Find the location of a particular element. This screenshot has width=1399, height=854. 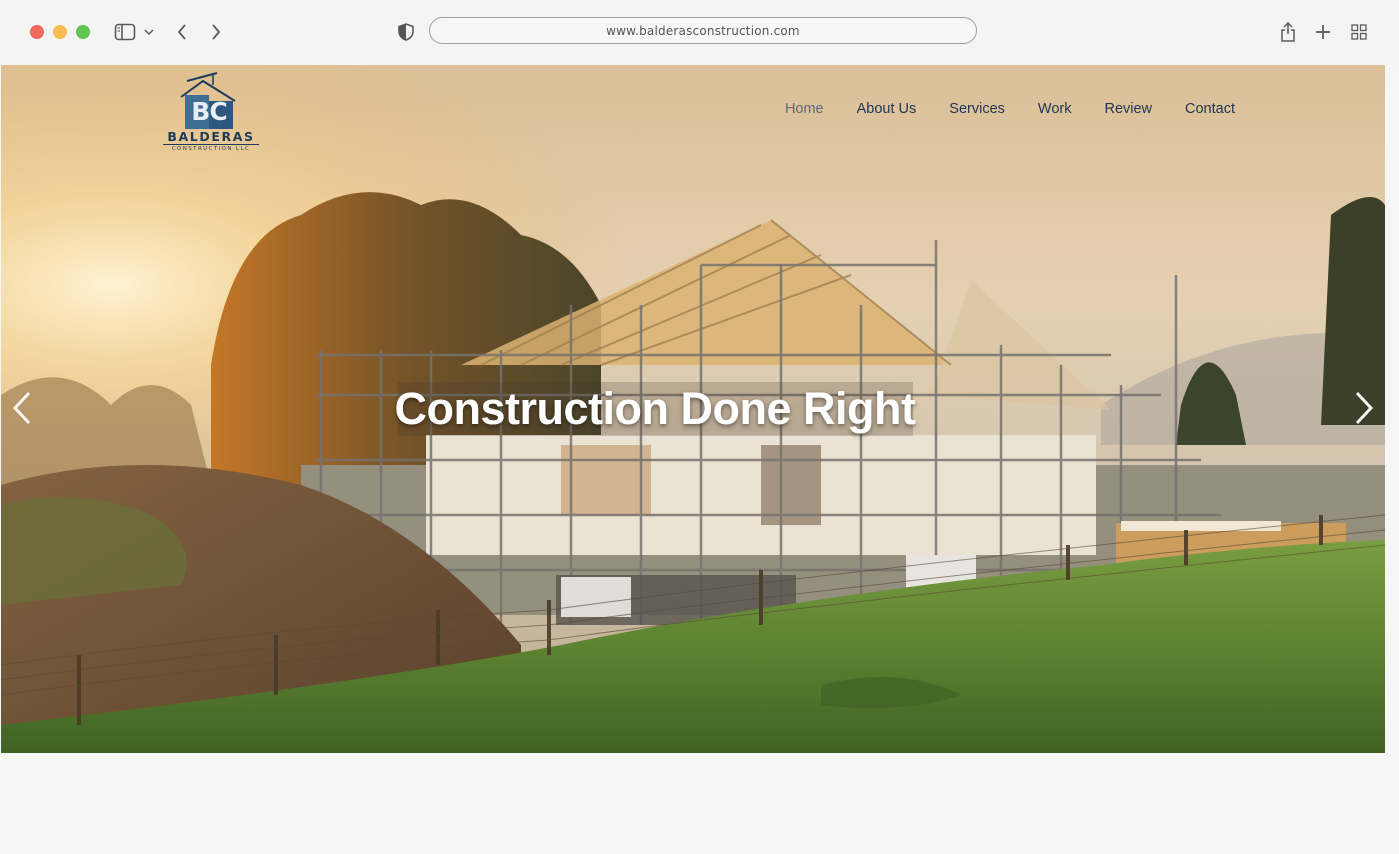

chevron-down-icon is located at coordinates (149, 32).